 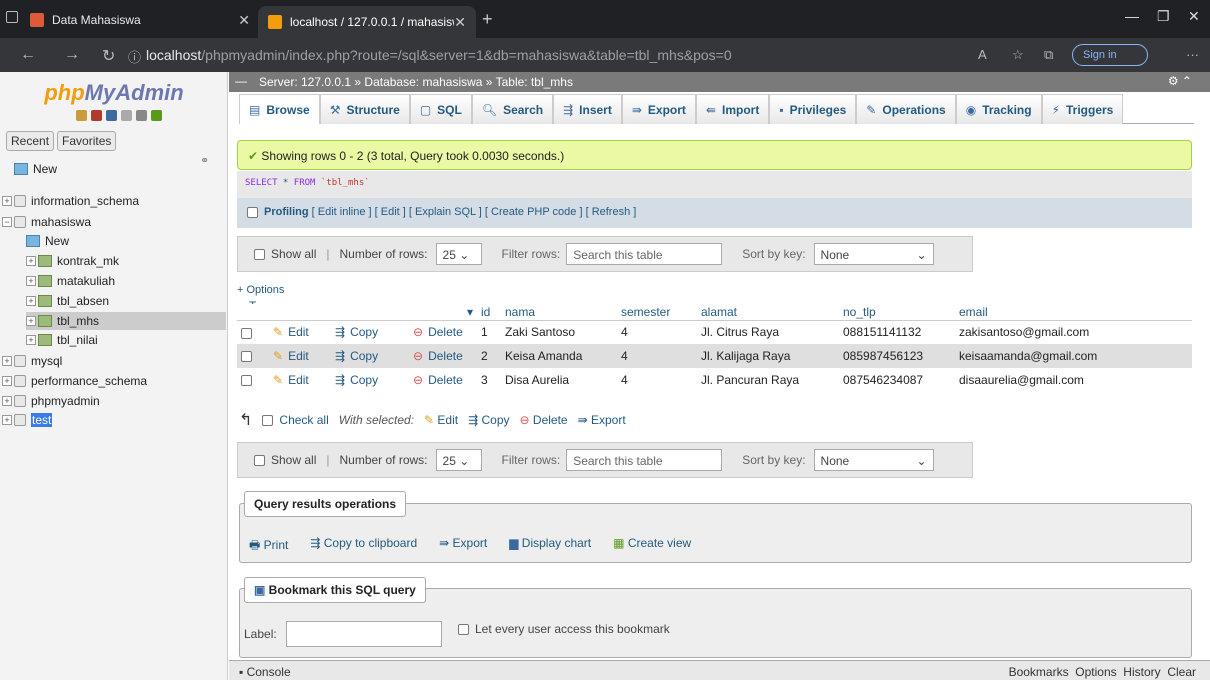 I want to click on tab-structure: ⚒ Structure, so click(x=364, y=109).